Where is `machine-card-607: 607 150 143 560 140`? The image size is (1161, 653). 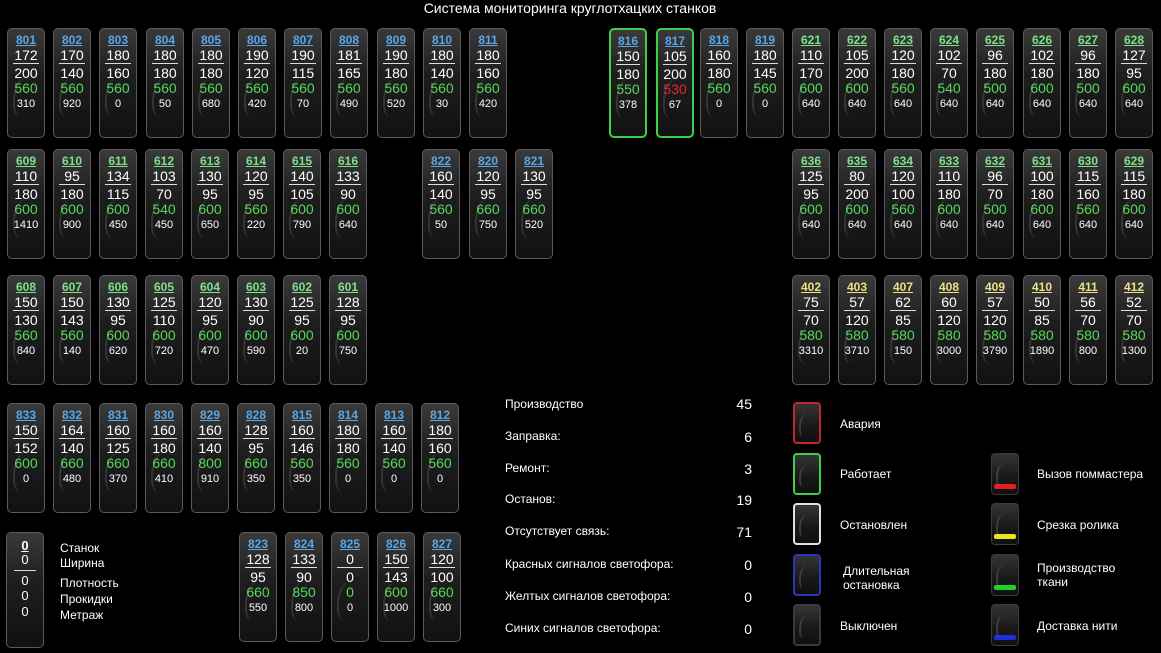
machine-card-607: 607 150 143 560 140 is located at coordinates (72, 330).